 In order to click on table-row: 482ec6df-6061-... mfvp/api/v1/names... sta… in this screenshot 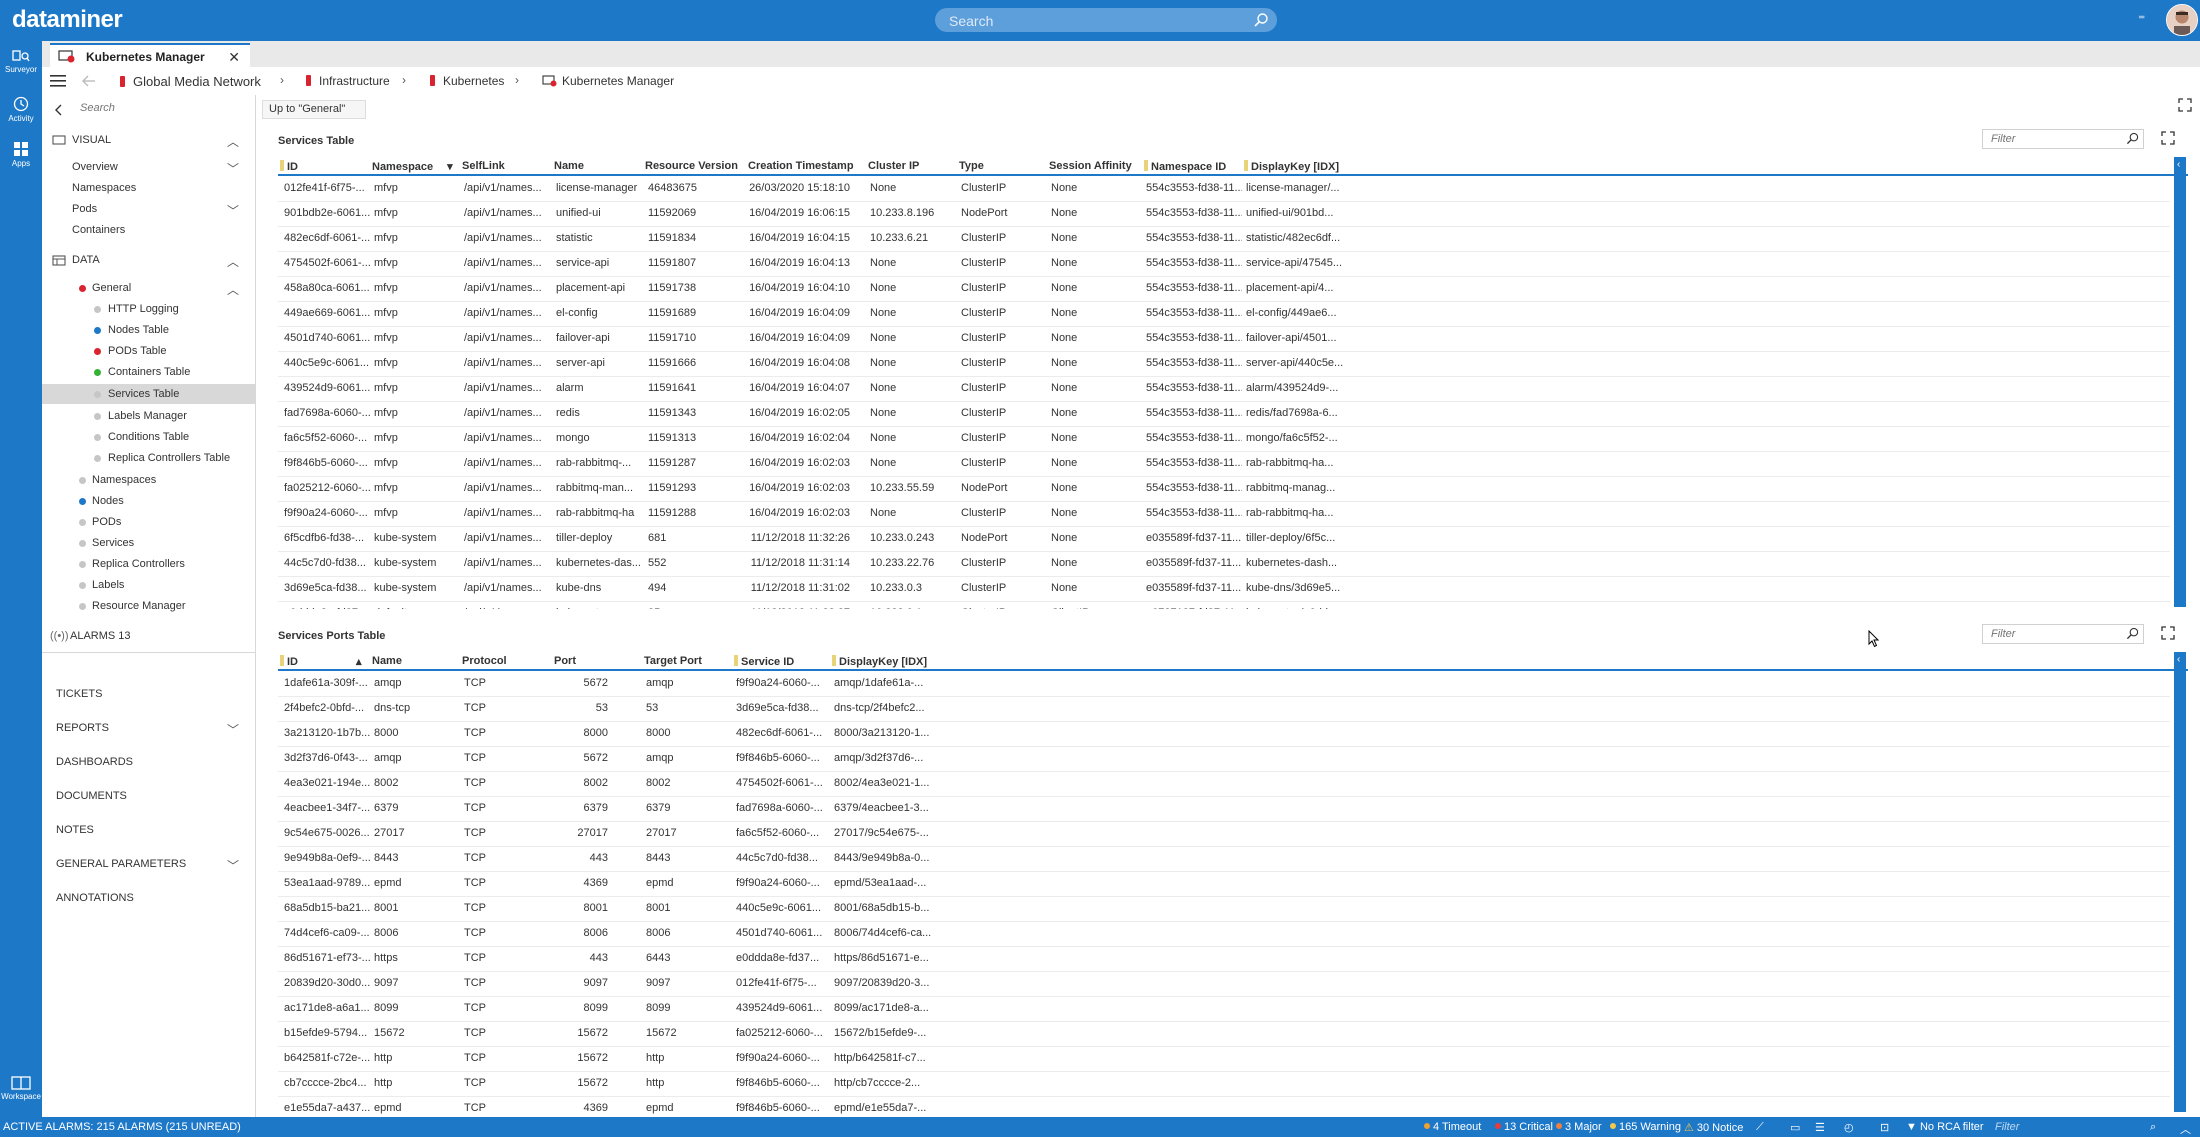, I will do `click(1224, 239)`.